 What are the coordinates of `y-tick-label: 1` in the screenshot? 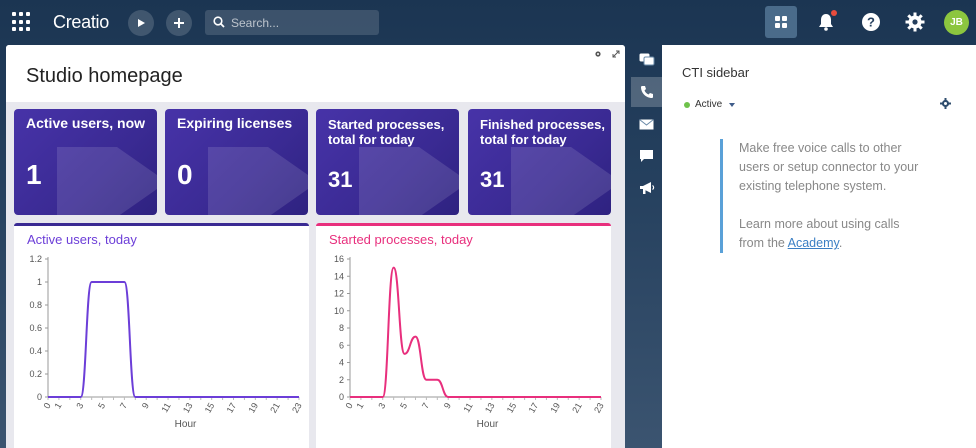 It's located at (39, 282).